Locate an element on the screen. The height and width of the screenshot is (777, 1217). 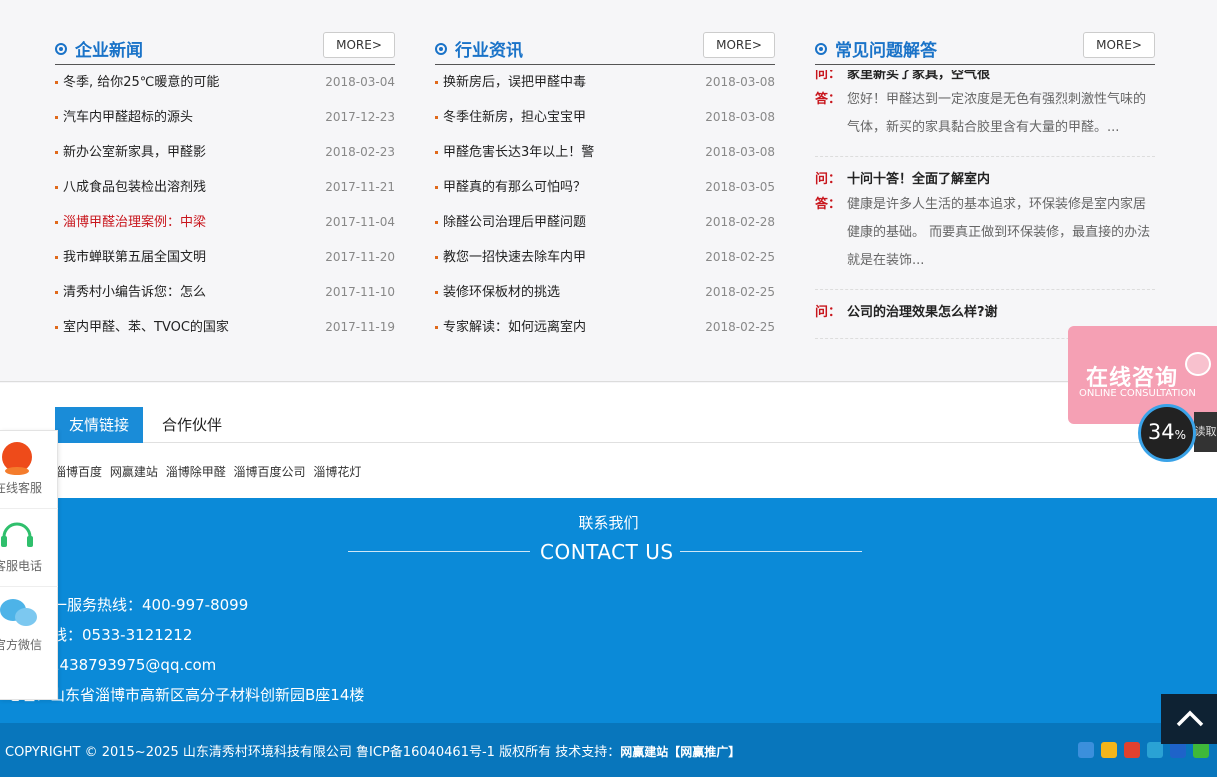
share-weibo-icon is located at coordinates (1132, 750).